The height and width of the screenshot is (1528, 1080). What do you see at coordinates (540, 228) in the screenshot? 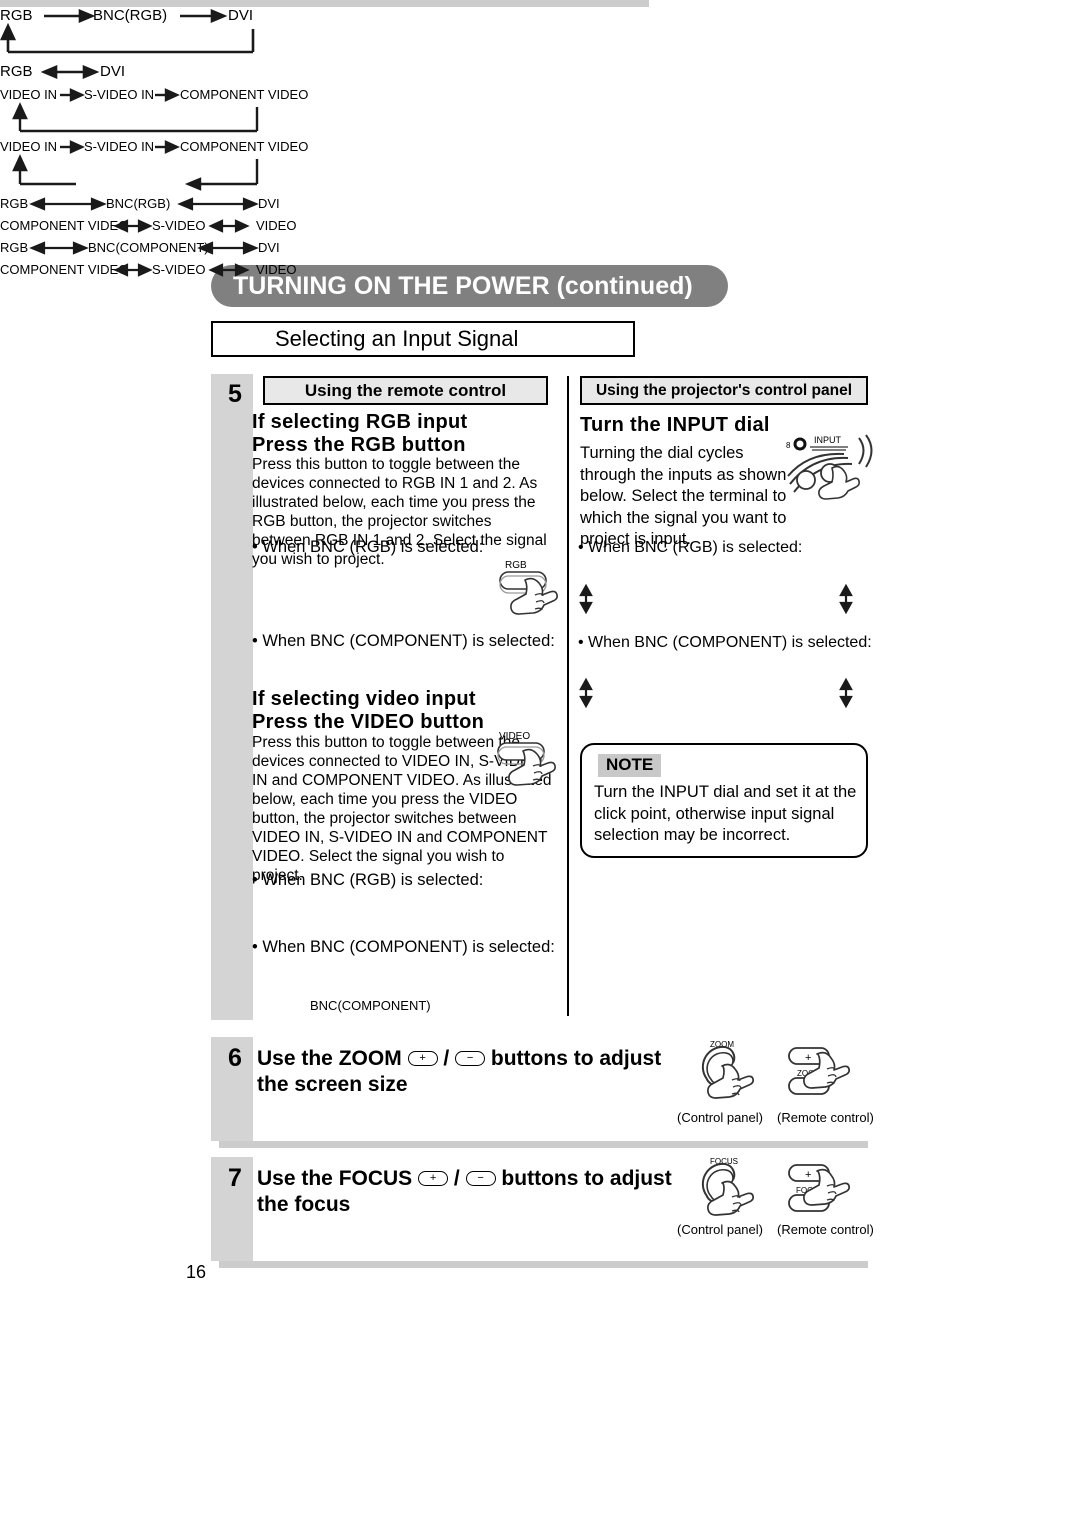
I see `dial-diagram-1-bottom: COMPONENT VIDEO S-VIDEO VIDEO` at bounding box center [540, 228].